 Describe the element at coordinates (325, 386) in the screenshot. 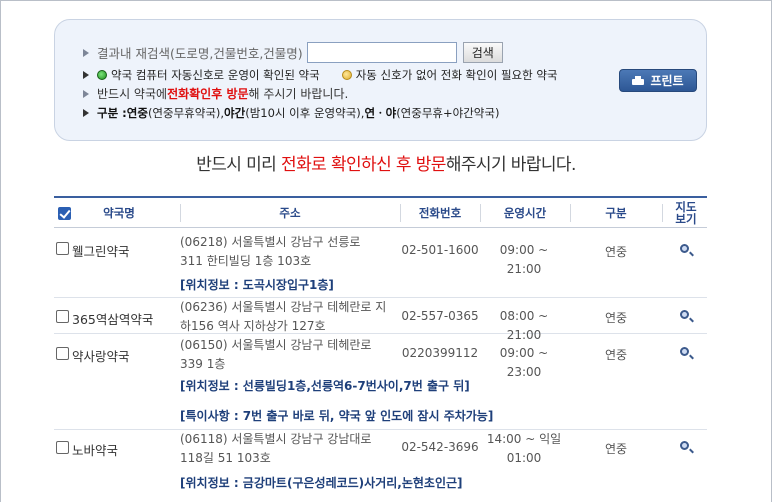

I see `location-info: [위치정보 : 선릉빌딩1층,선릉역6-7번사이,7번 출구 뒤]` at that location.